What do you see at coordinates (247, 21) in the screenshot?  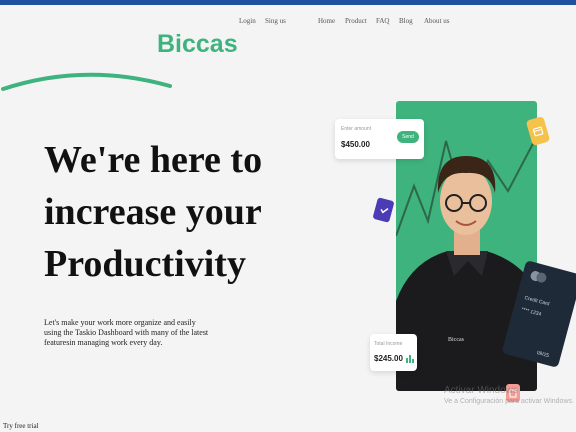 I see `login-link: Login` at bounding box center [247, 21].